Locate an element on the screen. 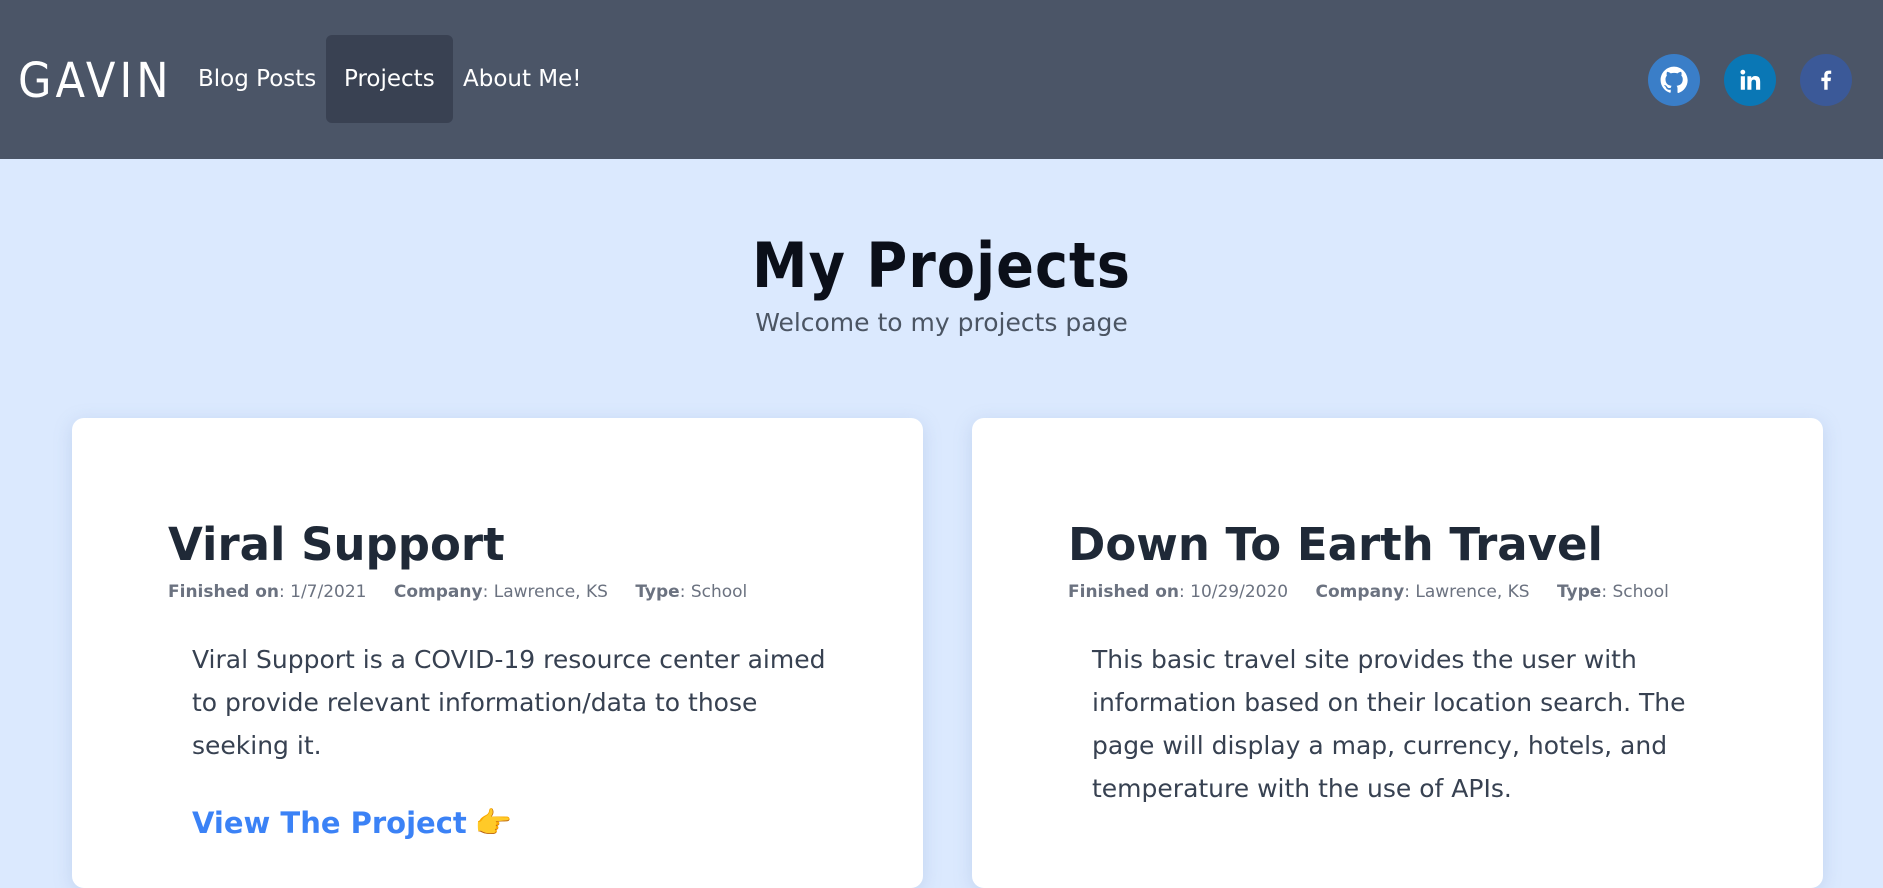 The image size is (1883, 888). finished-value: : 10/29/2020 is located at coordinates (1234, 592).